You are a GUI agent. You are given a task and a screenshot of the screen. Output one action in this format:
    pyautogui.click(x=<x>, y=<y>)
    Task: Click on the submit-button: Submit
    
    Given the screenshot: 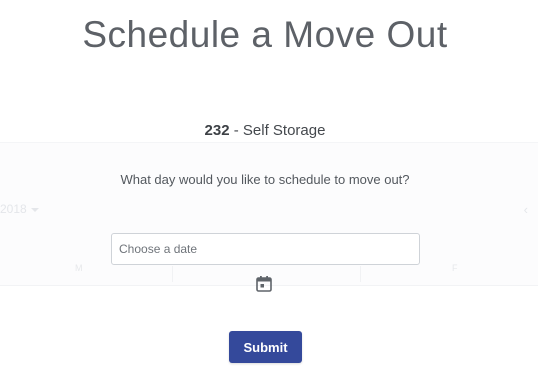 What is the action you would take?
    pyautogui.click(x=265, y=347)
    